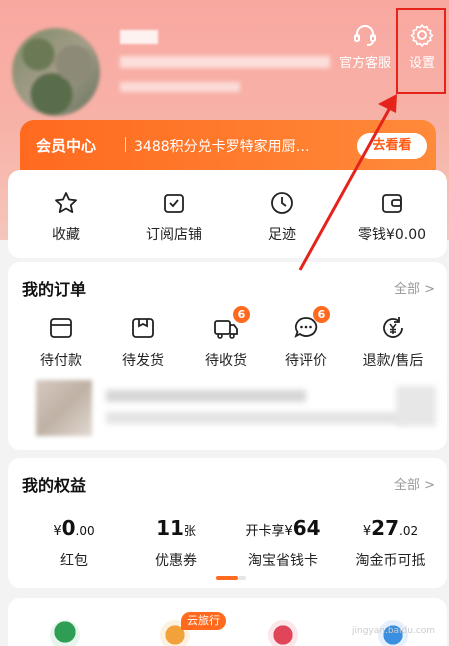 The width and height of the screenshot is (449, 646). I want to click on gold-coin-decimal: .02, so click(409, 531).